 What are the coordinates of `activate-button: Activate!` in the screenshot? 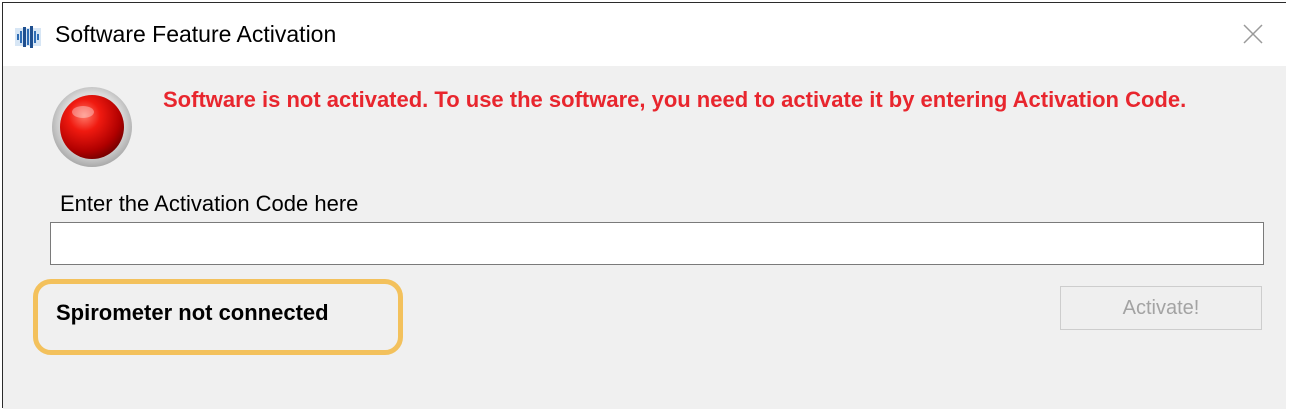 It's located at (1161, 308).